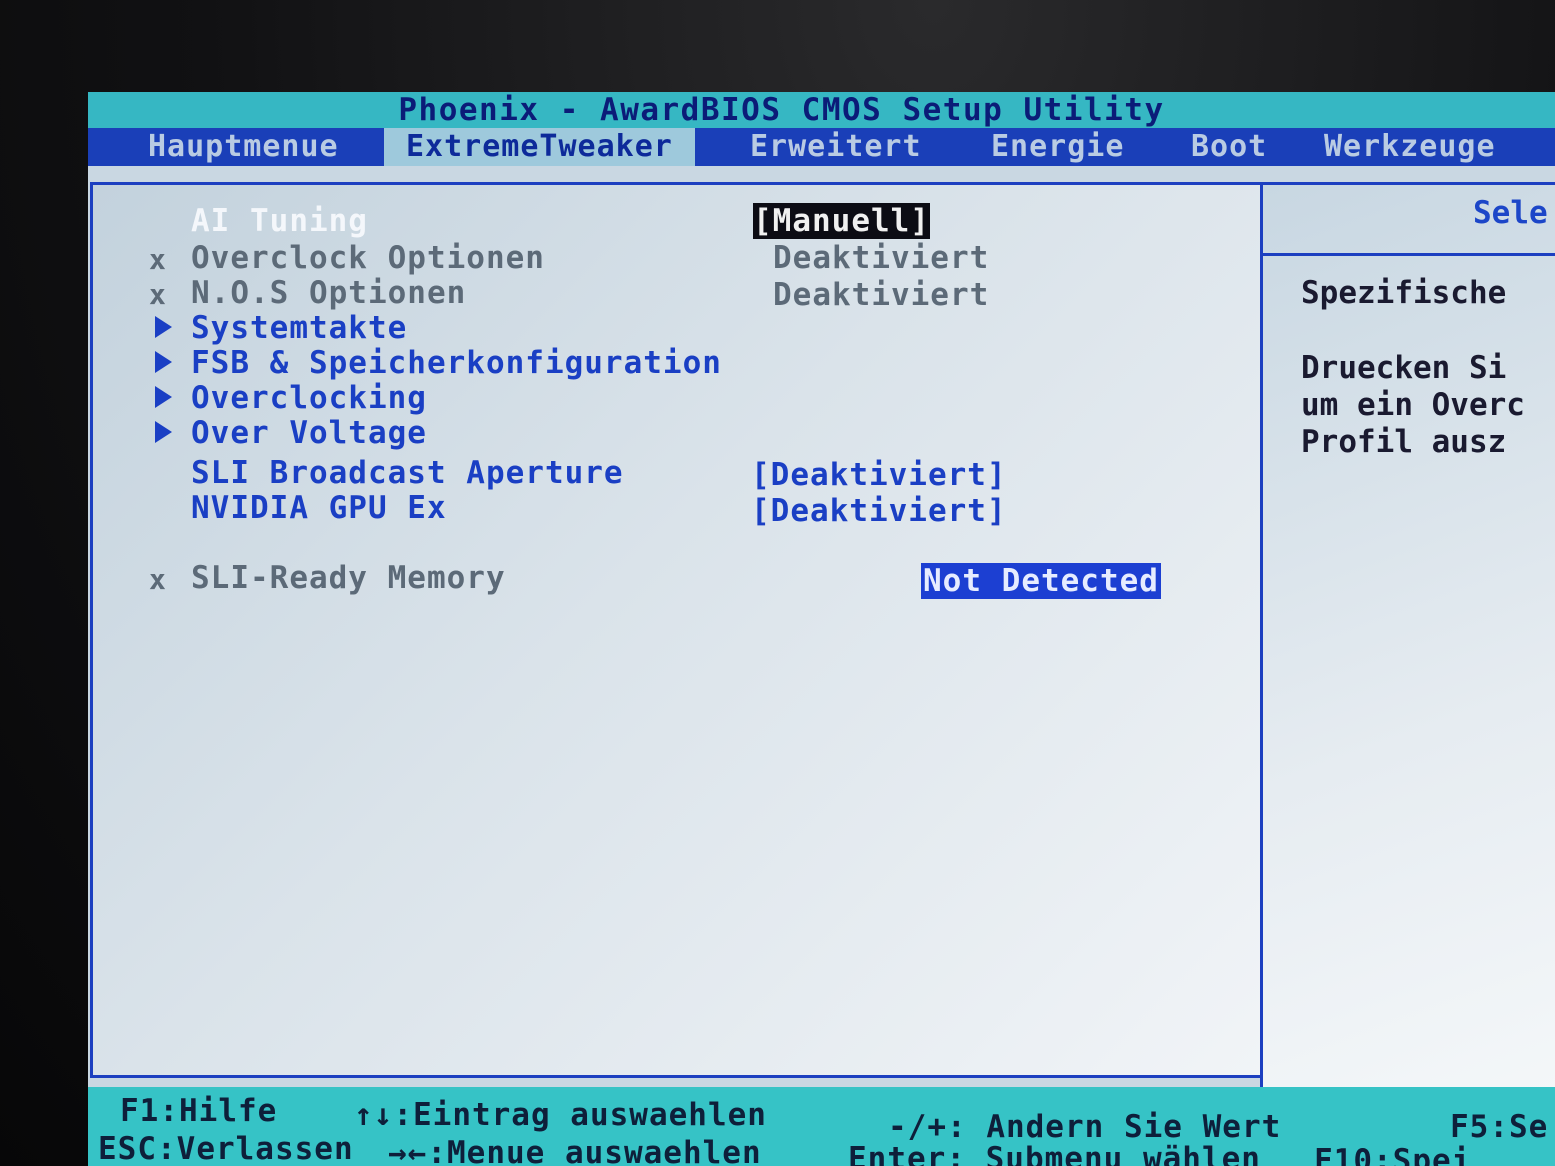 The image size is (1555, 1166). Describe the element at coordinates (1054, 1153) in the screenshot. I see `key-submenu: Enter: Submenu wählen` at that location.